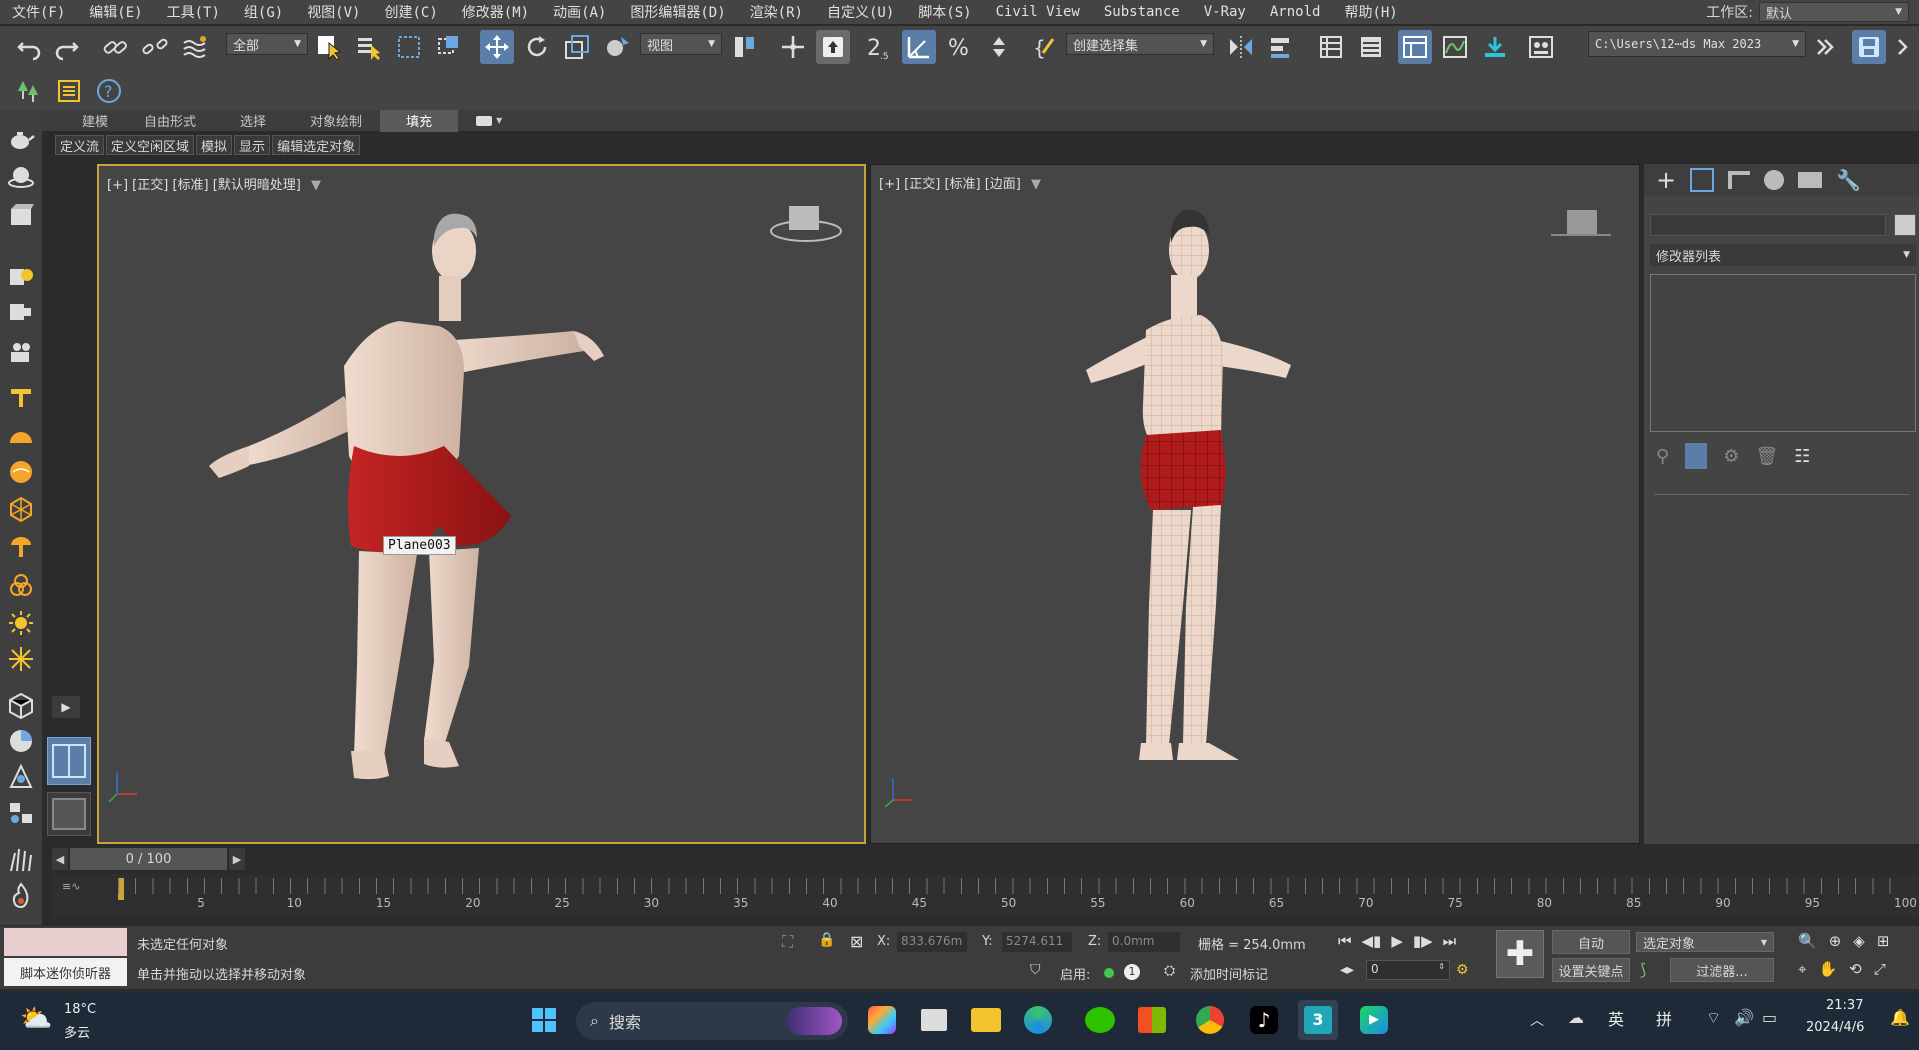 The image size is (1919, 1050). Describe the element at coordinates (1345, 941) in the screenshot. I see `go-to-start-icon: ⏮` at that location.